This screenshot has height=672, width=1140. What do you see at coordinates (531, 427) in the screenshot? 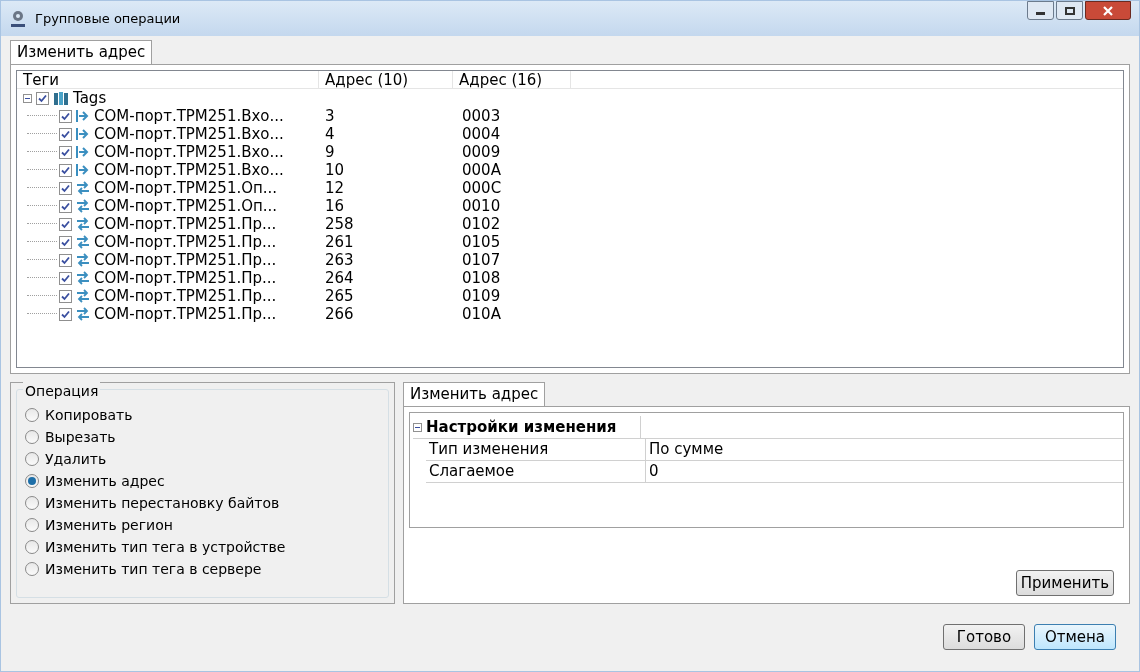
I see `category-label: Настройки изменения` at bounding box center [531, 427].